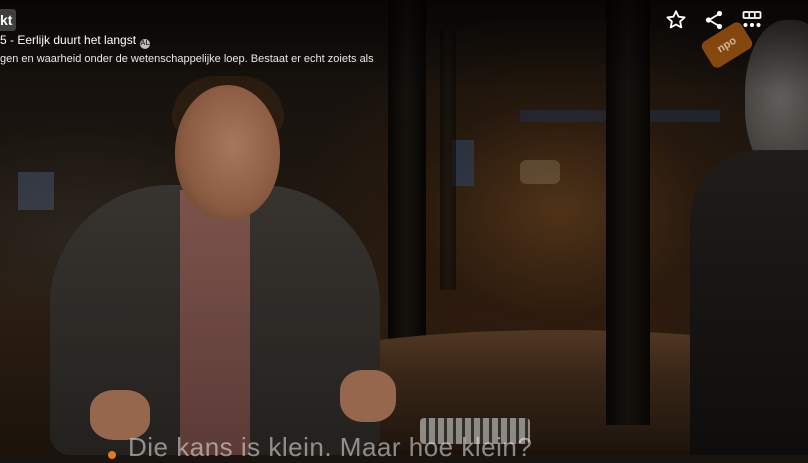 The width and height of the screenshot is (808, 463). I want to click on favorite-button, so click(676, 20).